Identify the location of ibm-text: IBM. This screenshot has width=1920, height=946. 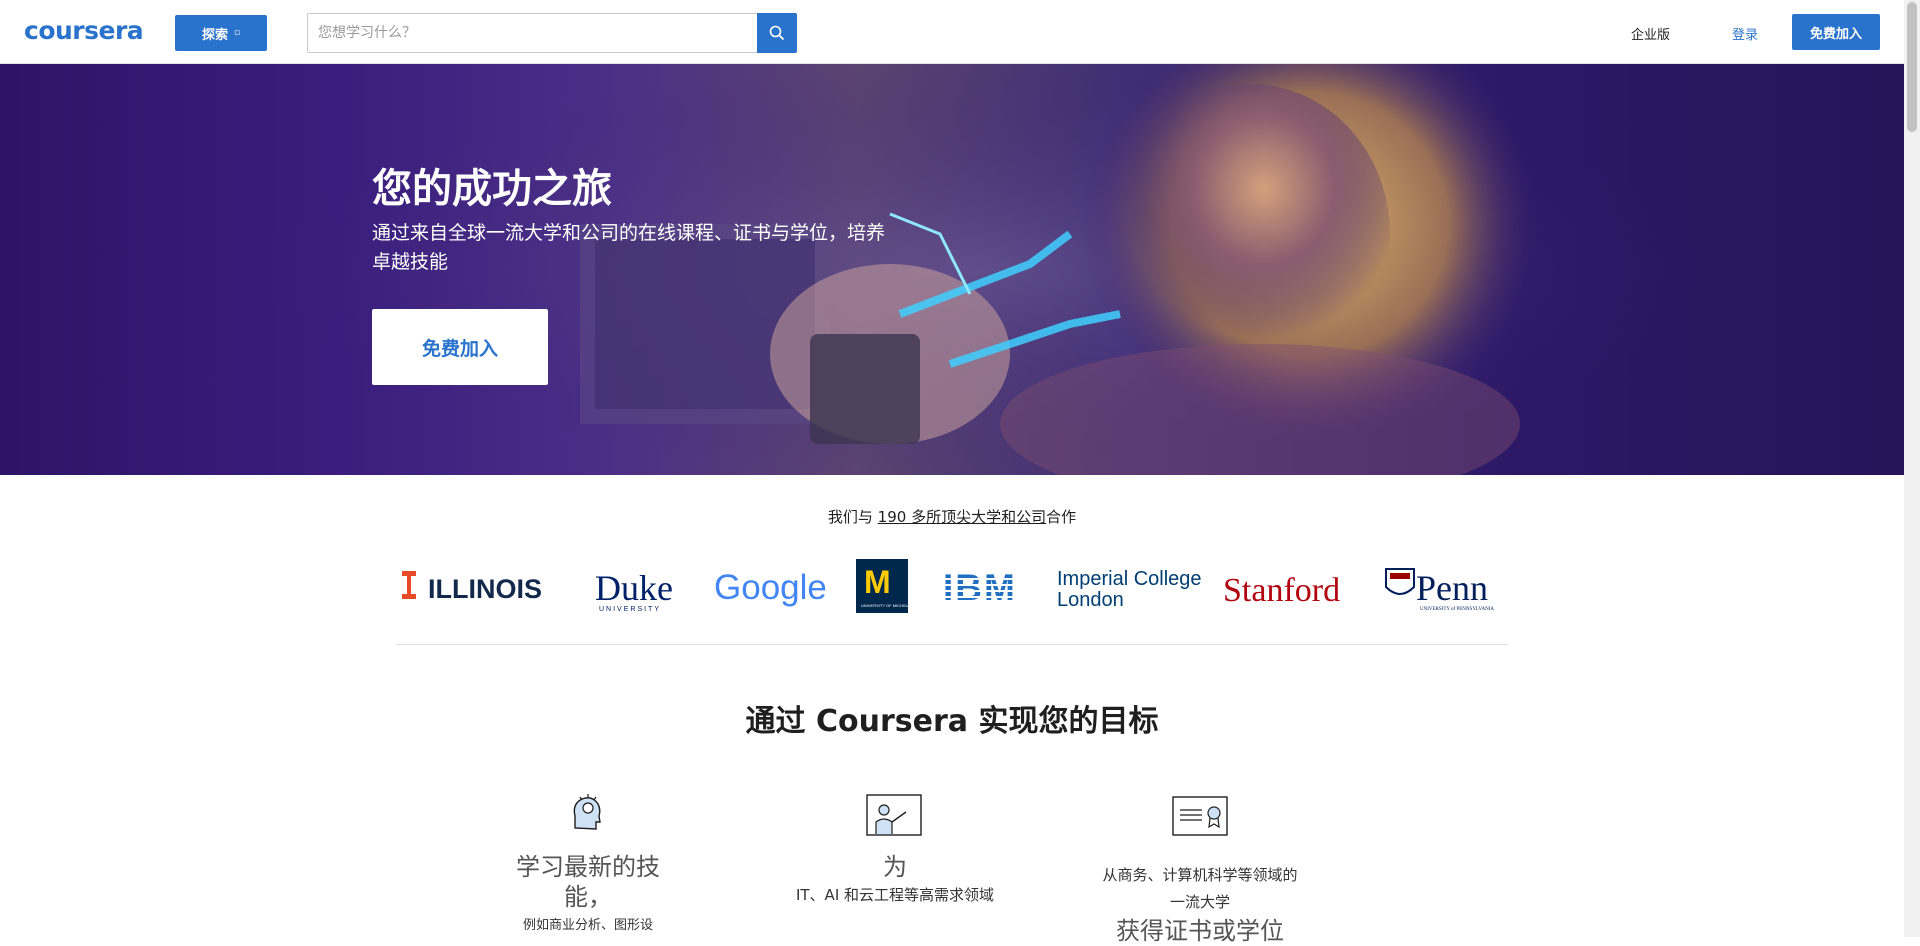
(980, 587).